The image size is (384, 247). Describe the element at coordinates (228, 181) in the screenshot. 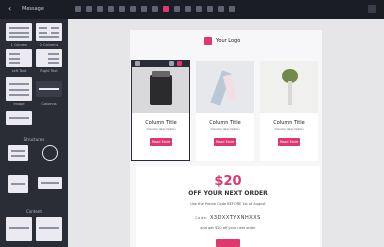

I see `promo-amount: $20` at that location.